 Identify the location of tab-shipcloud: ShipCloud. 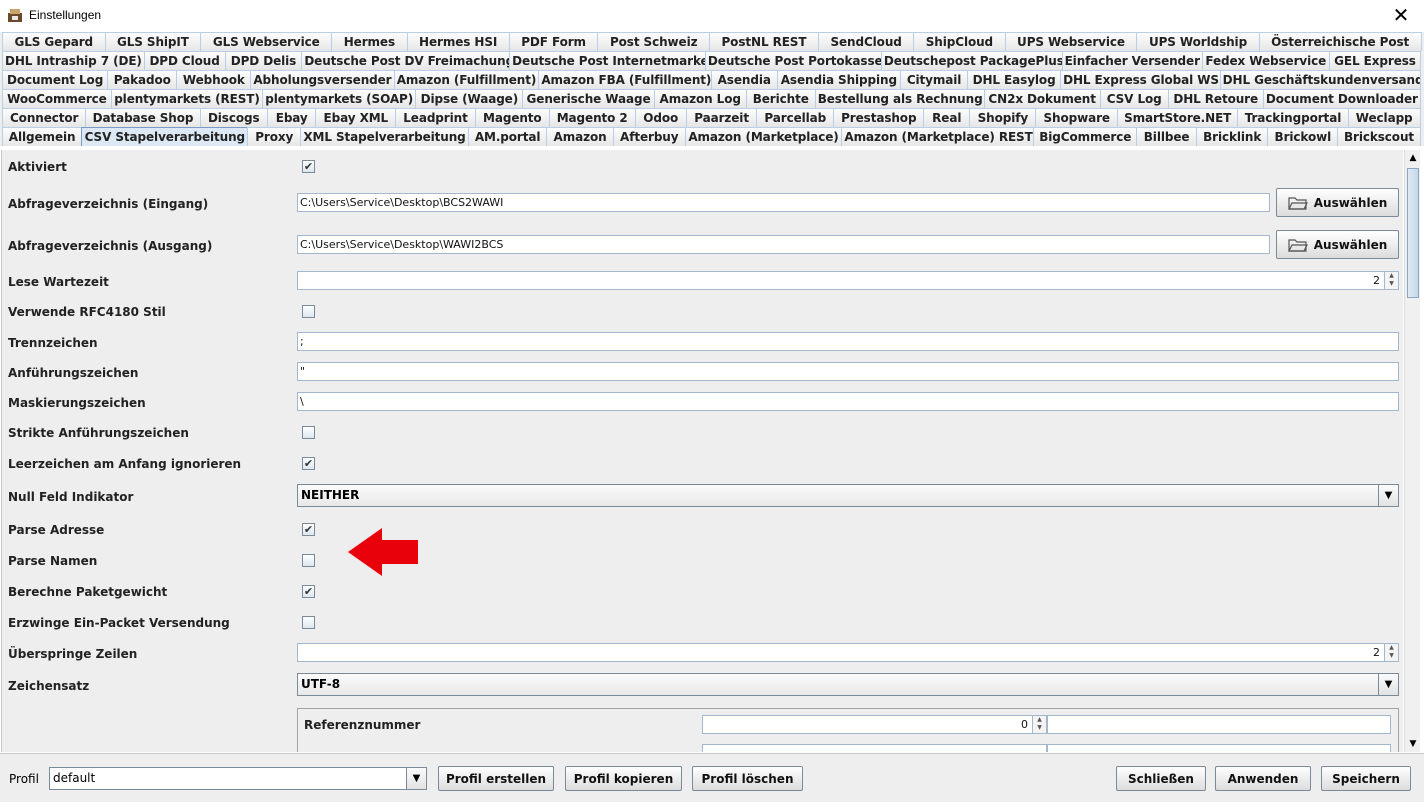
(959, 41).